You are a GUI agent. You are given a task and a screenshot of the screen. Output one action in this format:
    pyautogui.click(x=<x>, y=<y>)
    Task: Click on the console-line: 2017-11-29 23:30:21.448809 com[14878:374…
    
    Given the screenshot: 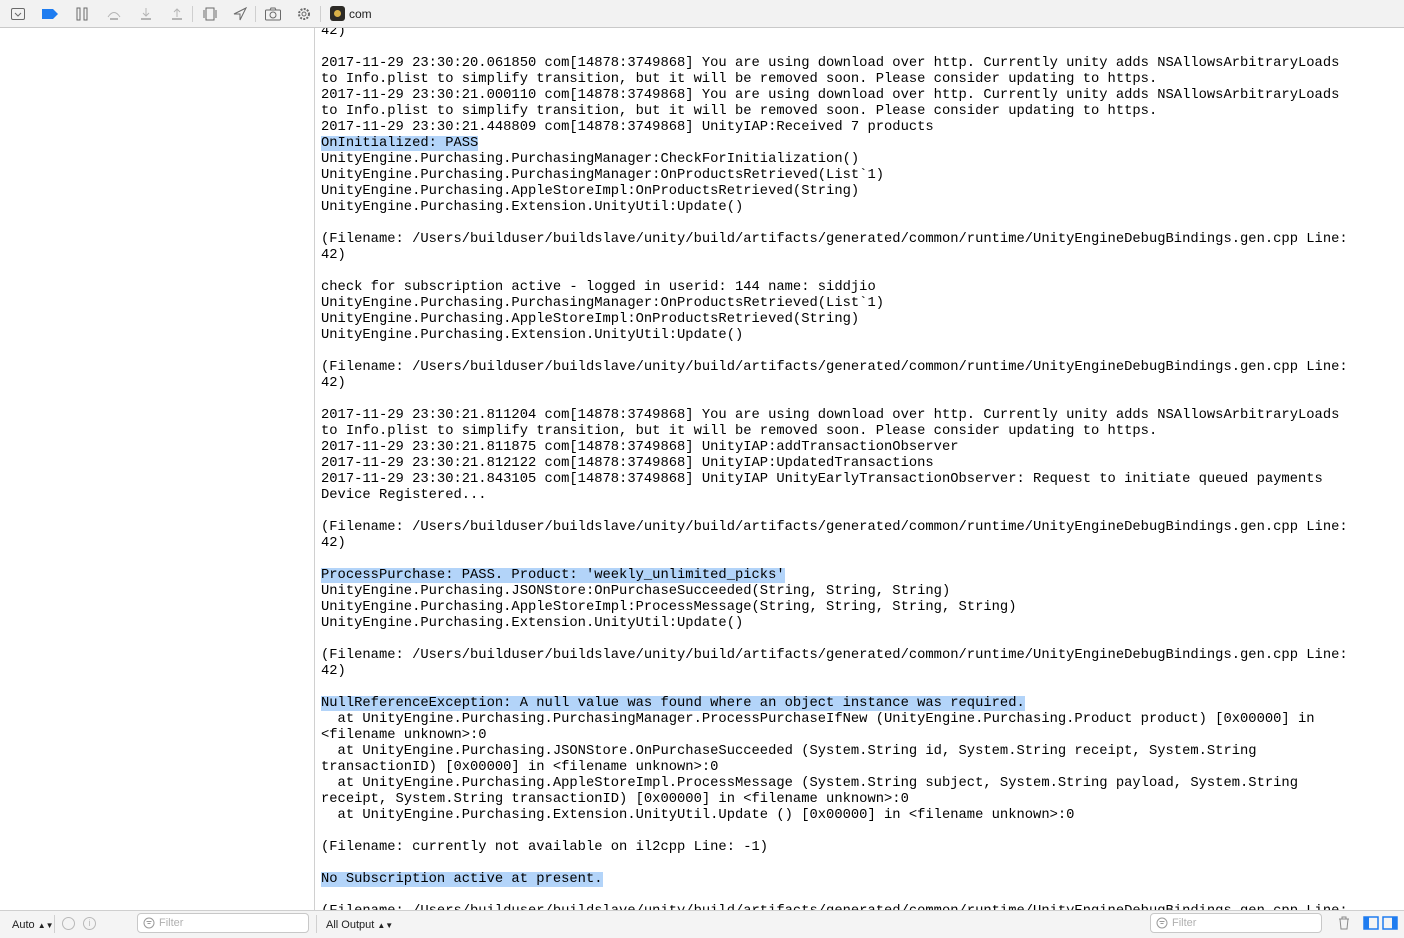 What is the action you would take?
    pyautogui.click(x=627, y=127)
    